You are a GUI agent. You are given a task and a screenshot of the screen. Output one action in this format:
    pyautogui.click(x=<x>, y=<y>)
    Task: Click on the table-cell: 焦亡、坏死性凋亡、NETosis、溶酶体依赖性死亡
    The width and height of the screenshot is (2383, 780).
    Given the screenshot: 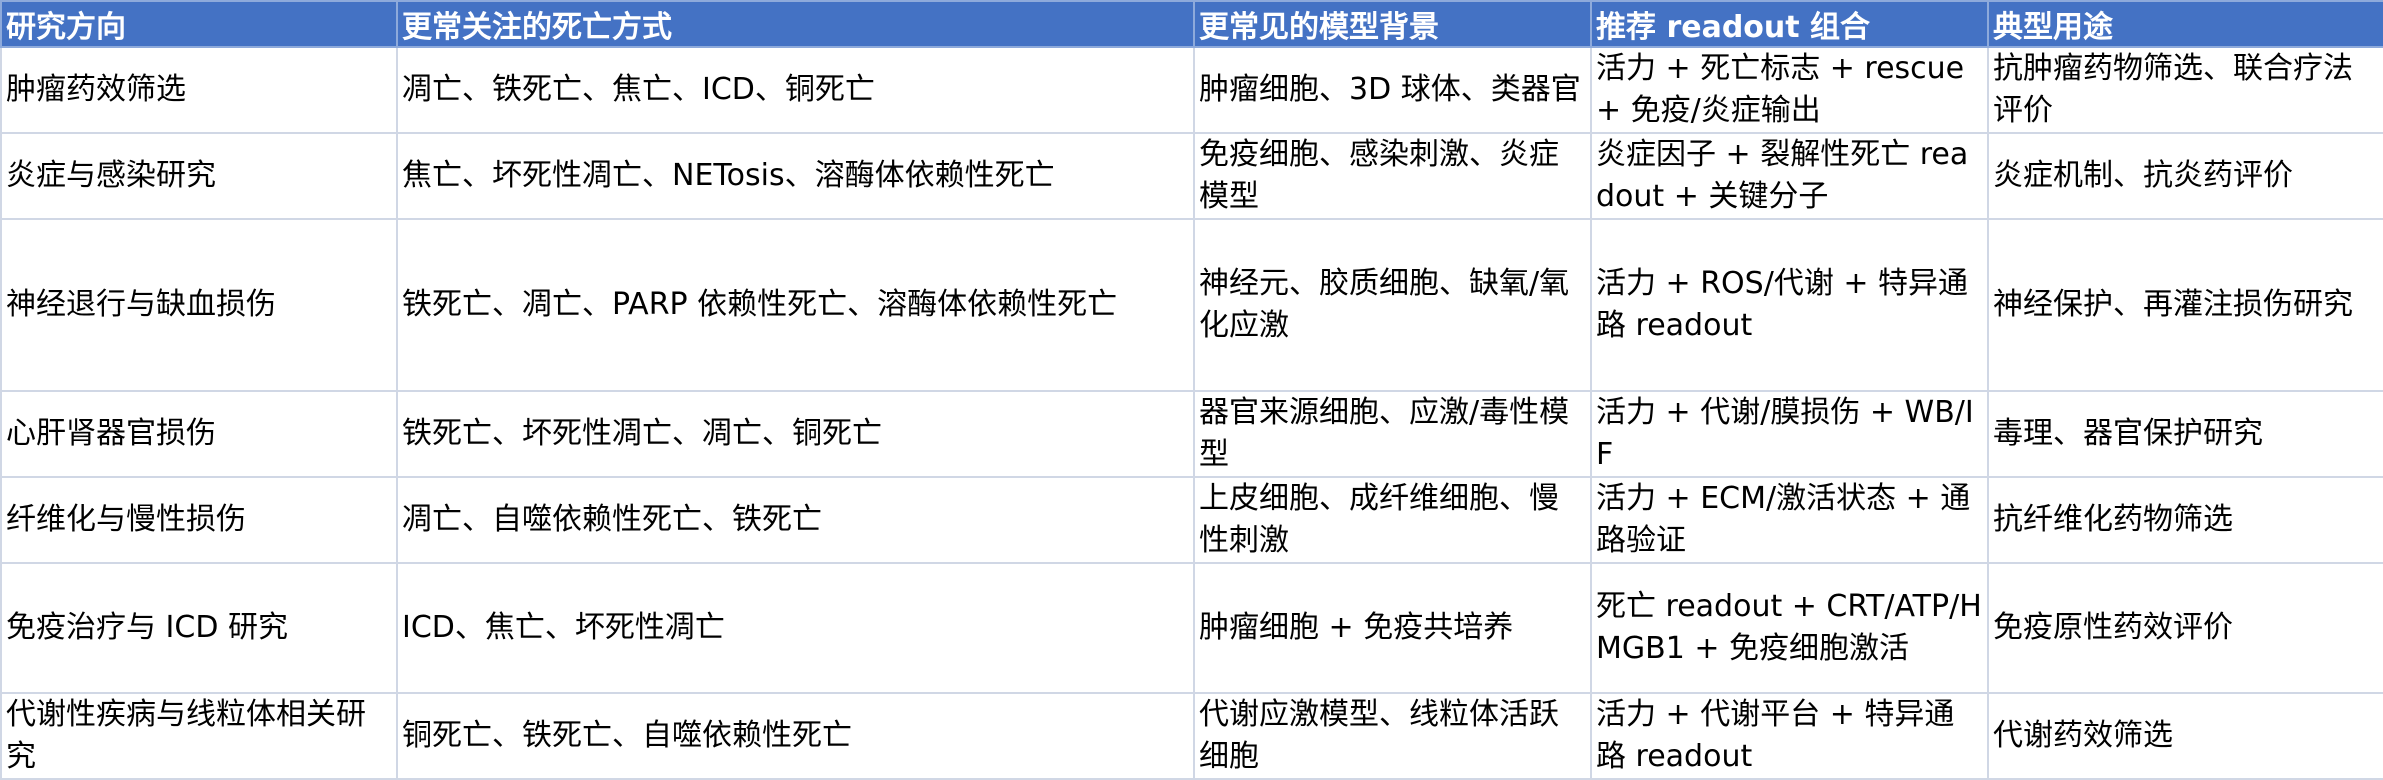 What is the action you would take?
    pyautogui.click(x=795, y=176)
    